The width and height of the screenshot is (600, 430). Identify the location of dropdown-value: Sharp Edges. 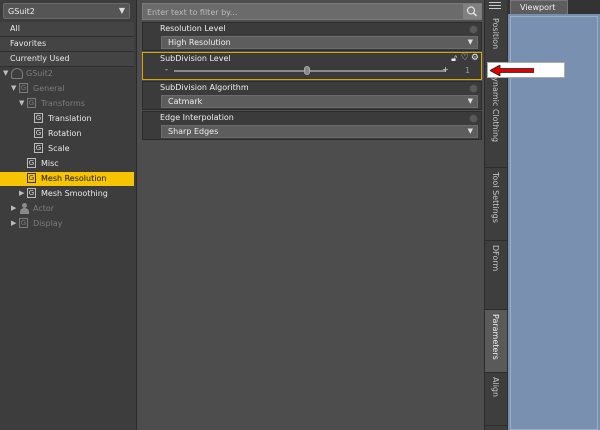
(193, 131).